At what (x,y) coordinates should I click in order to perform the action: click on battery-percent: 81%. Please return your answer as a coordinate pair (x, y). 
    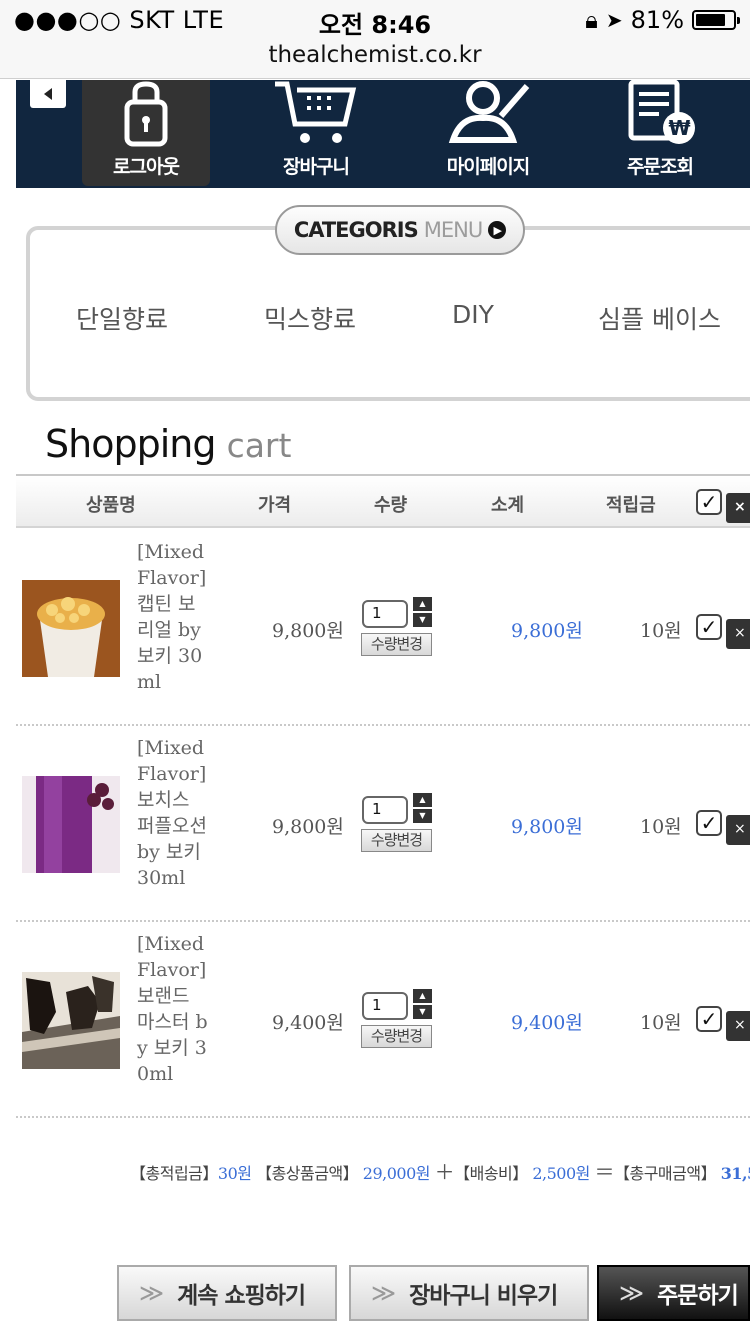
    Looking at the image, I should click on (657, 20).